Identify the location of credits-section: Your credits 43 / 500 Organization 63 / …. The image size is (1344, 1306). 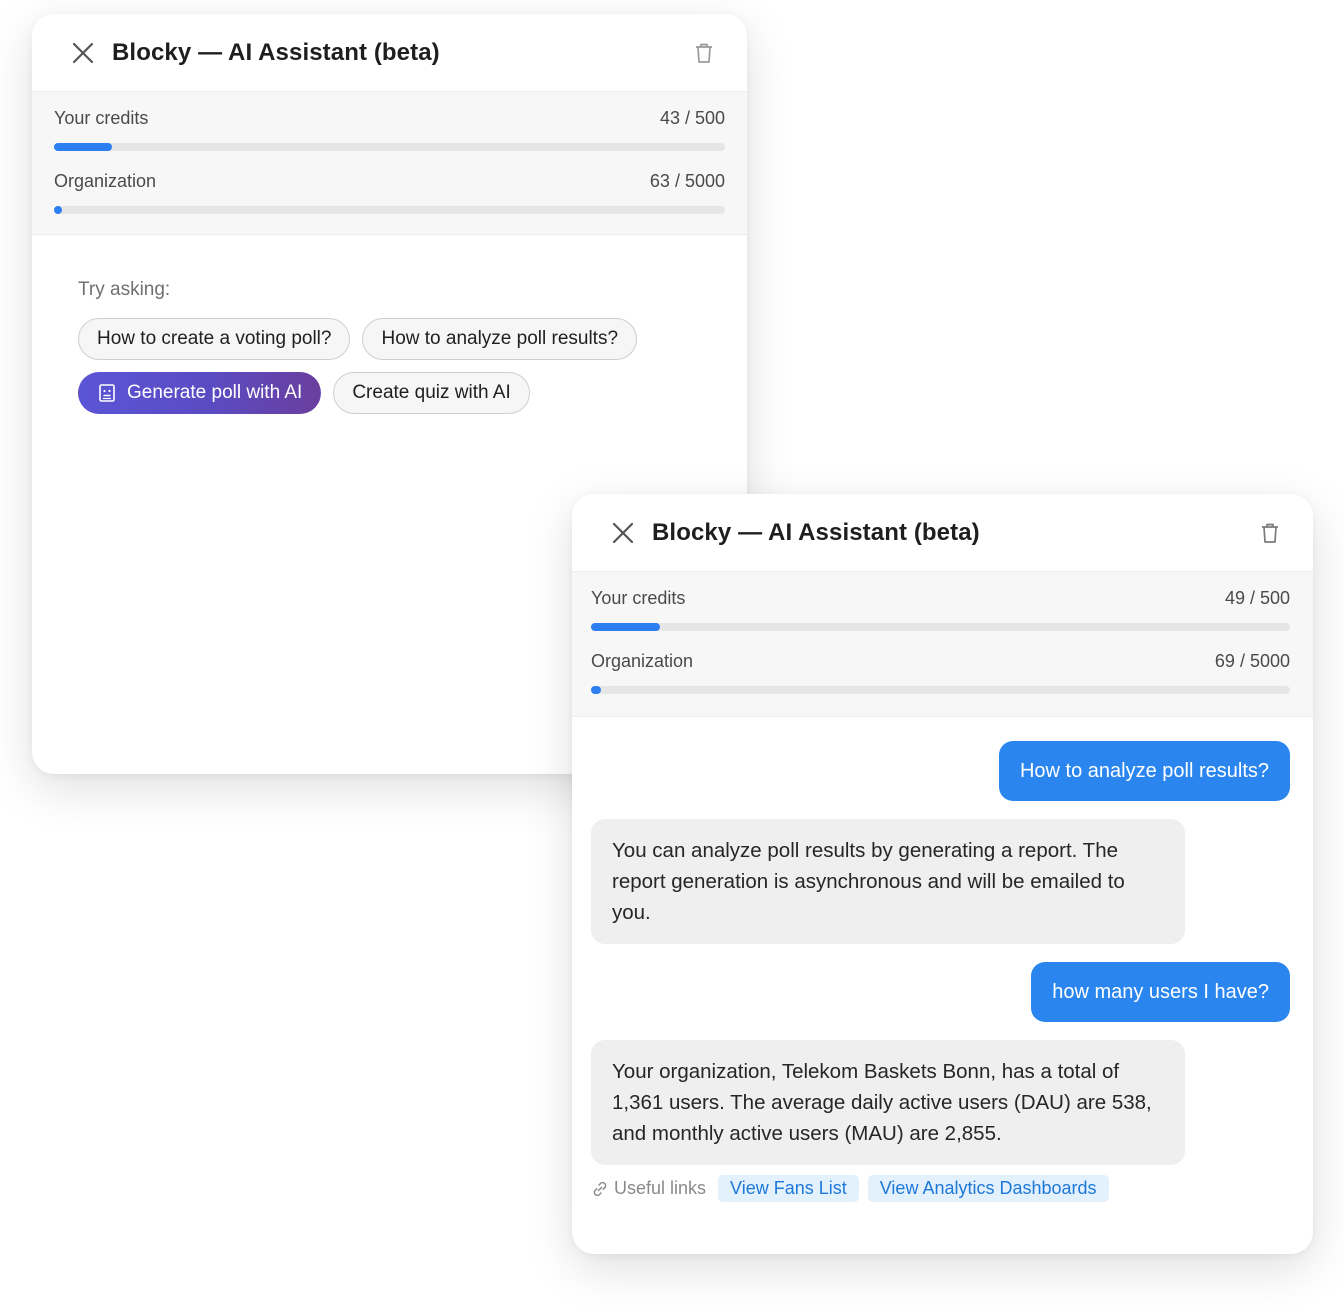
(389, 163).